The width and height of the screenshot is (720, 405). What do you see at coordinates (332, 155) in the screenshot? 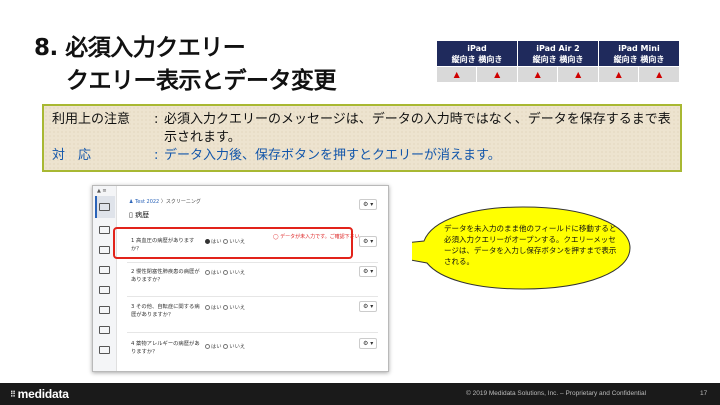
I see `notice-text-response: データ入力後、保存ボタンを押すとクエリーが消えます。` at bounding box center [332, 155].